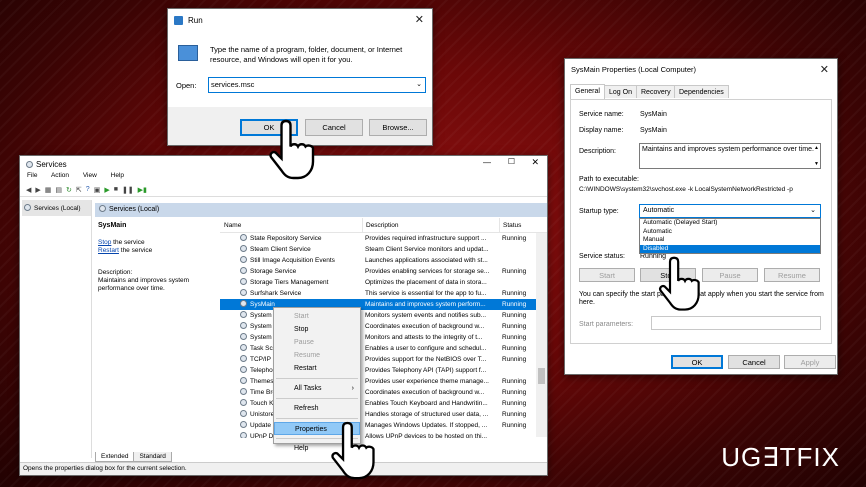 This screenshot has height=487, width=866. Describe the element at coordinates (262, 381) in the screenshot. I see `row-name-text: Themes` at that location.